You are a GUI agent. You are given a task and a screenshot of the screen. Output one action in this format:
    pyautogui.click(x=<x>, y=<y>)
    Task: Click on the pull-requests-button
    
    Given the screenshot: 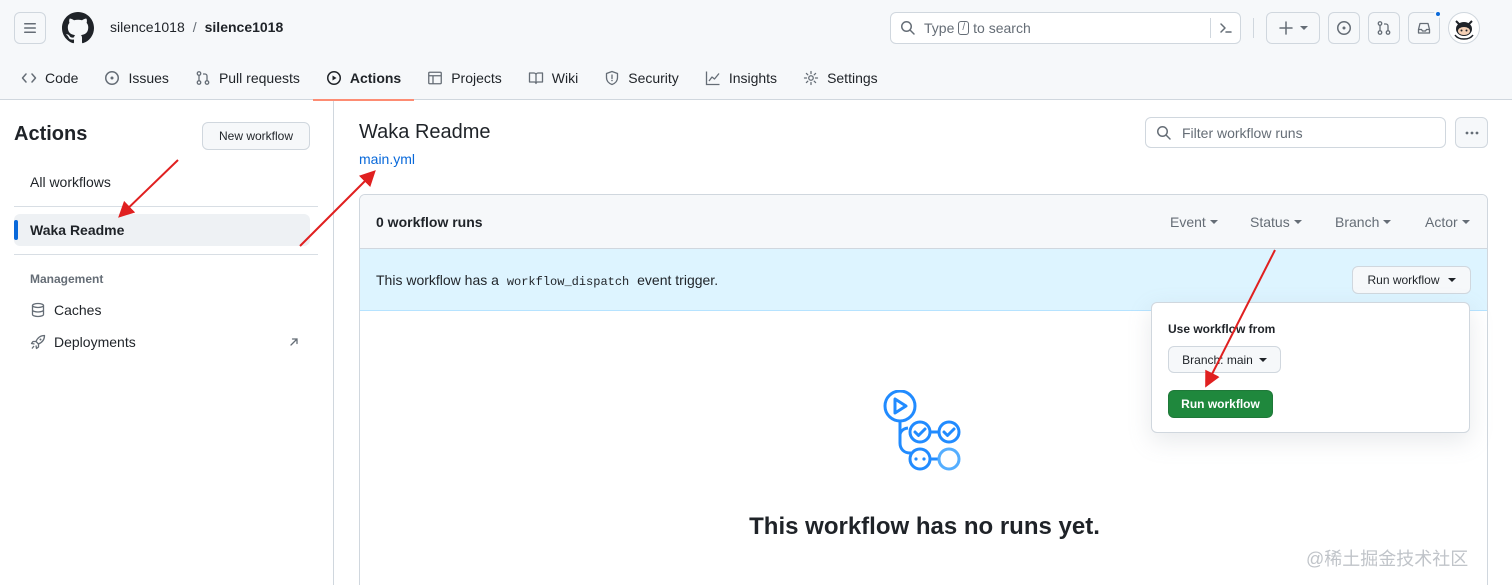 What is the action you would take?
    pyautogui.click(x=1384, y=28)
    